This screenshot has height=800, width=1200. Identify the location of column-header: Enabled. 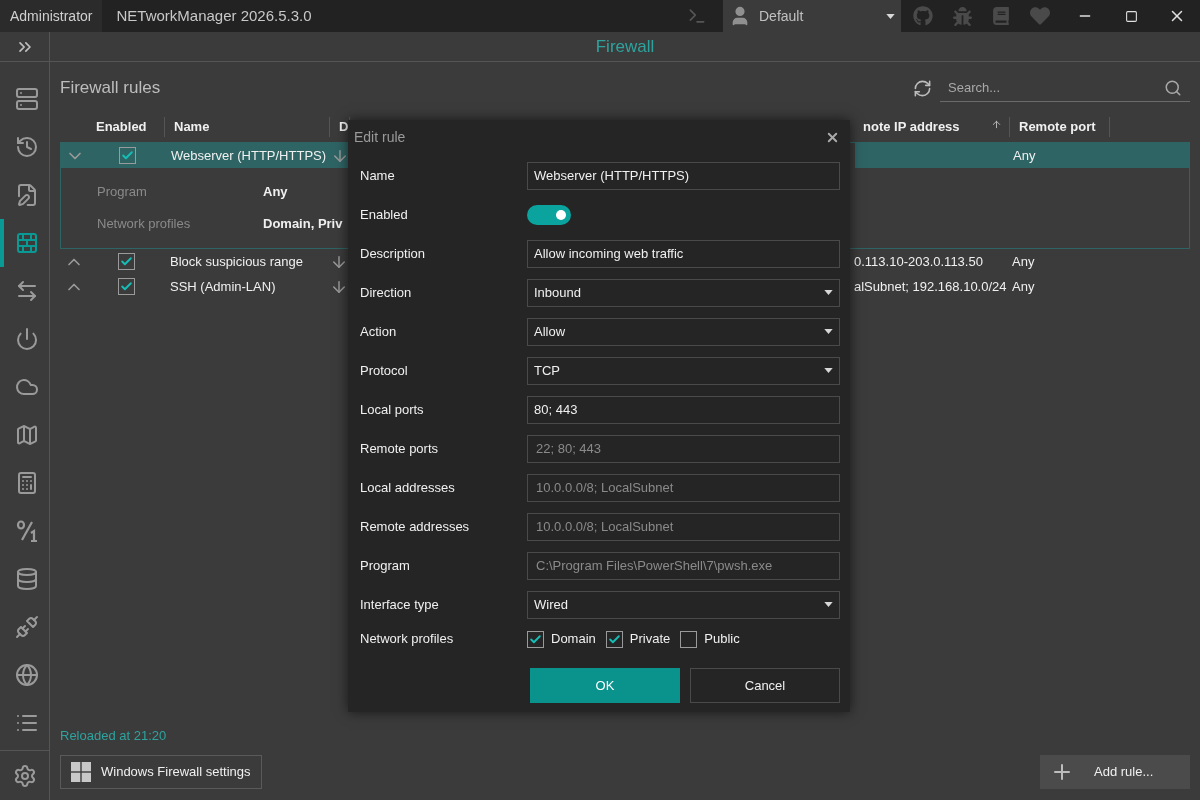
(126, 127).